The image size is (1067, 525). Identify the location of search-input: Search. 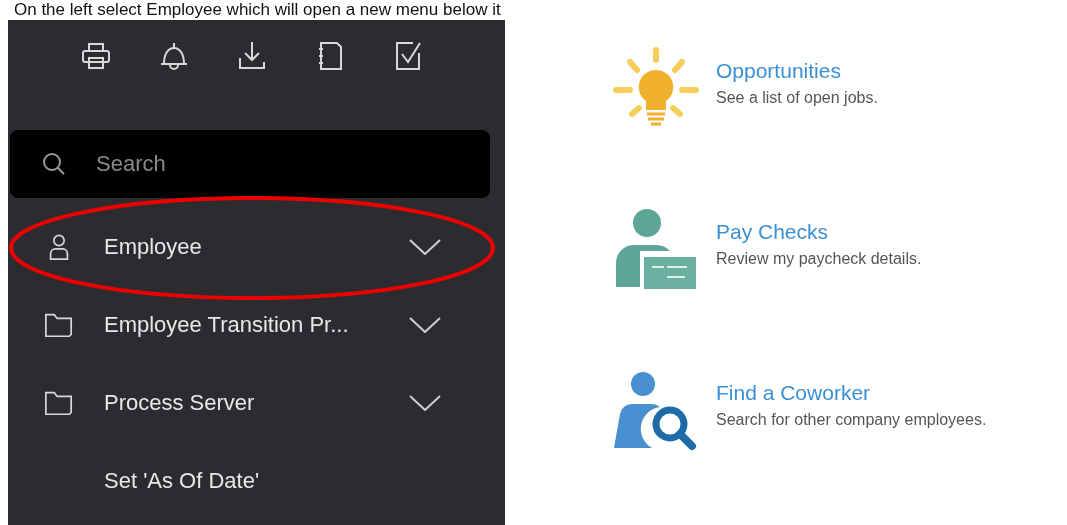
(266, 164).